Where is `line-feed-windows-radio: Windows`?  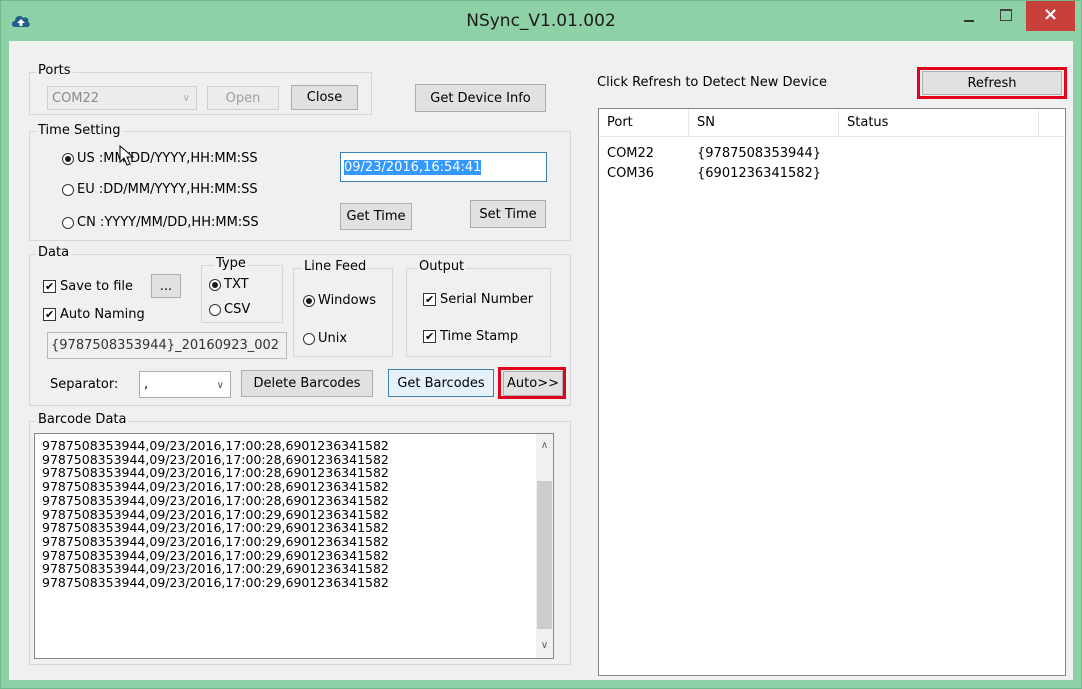 line-feed-windows-radio: Windows is located at coordinates (339, 300).